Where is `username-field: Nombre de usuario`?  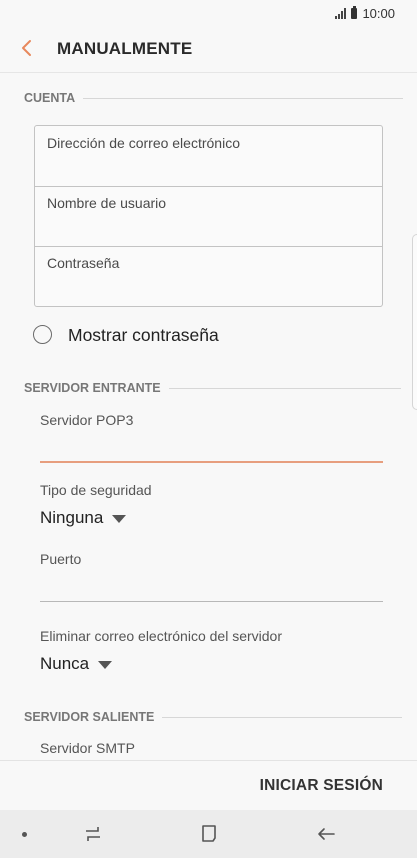 username-field: Nombre de usuario is located at coordinates (208, 216).